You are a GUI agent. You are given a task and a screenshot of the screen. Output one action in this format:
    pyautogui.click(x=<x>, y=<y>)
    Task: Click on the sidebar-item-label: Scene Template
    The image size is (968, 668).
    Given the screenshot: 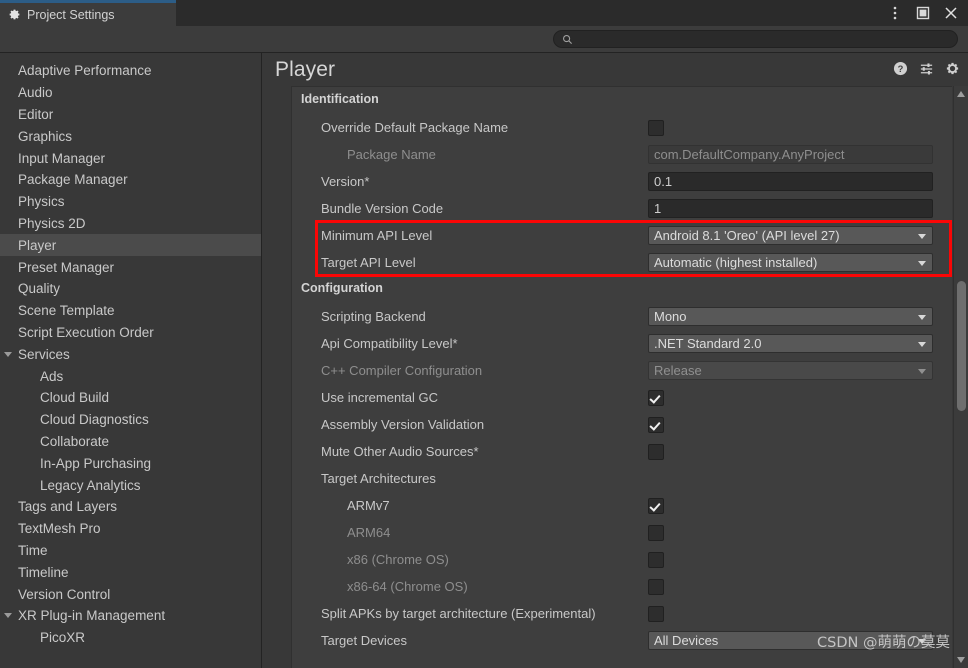 What is the action you would take?
    pyautogui.click(x=66, y=311)
    